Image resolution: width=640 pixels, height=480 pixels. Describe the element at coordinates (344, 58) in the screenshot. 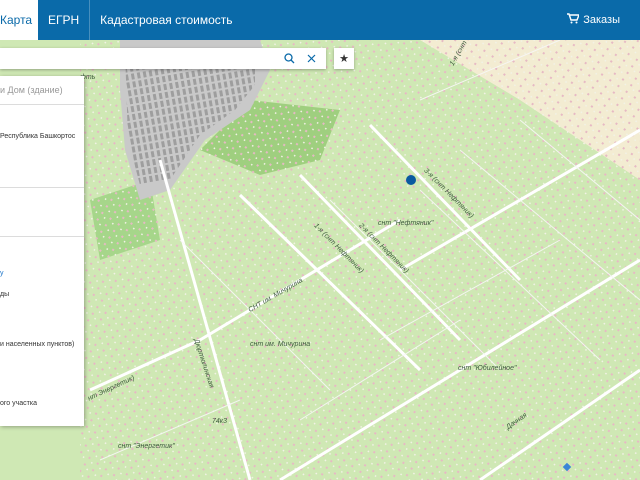

I see `favorite-star-icon: ★` at that location.